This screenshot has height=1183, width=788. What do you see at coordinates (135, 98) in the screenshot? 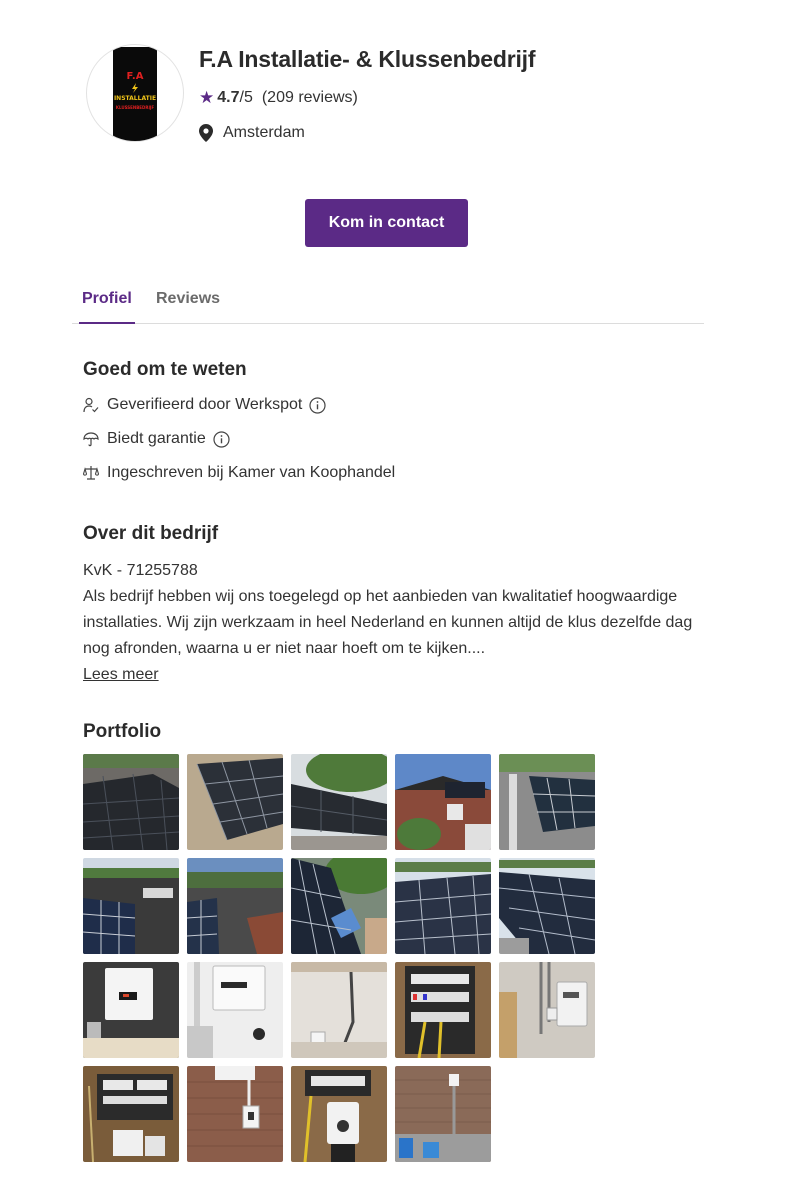
I see `logo-line2: INSTALLATIE` at bounding box center [135, 98].